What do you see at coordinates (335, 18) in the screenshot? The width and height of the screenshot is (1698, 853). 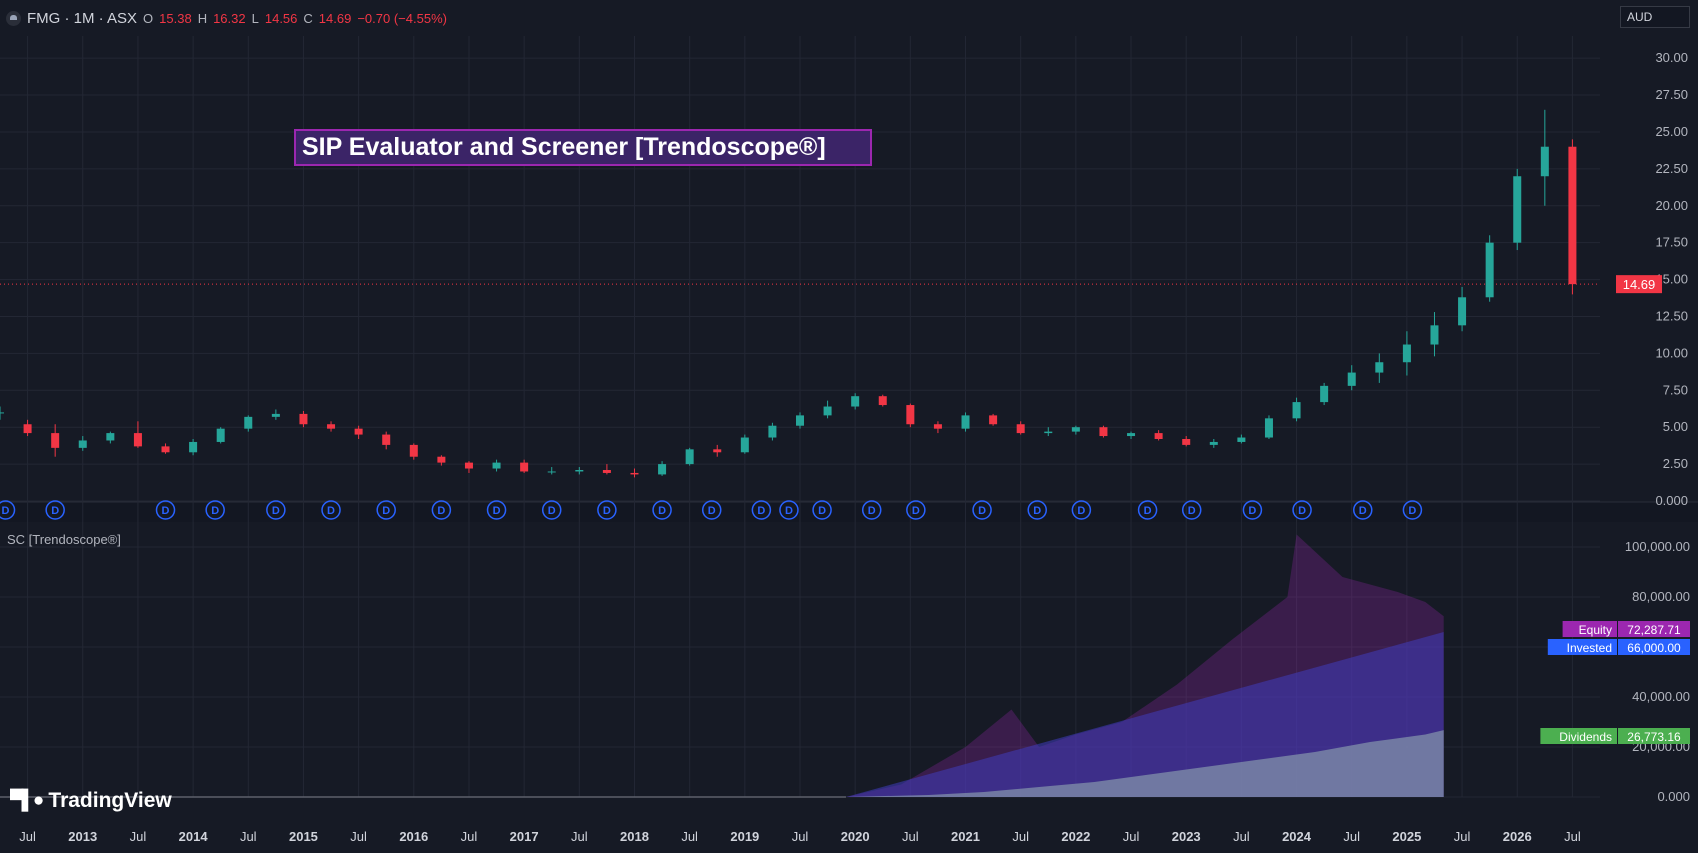 I see `close-value: 14.69` at bounding box center [335, 18].